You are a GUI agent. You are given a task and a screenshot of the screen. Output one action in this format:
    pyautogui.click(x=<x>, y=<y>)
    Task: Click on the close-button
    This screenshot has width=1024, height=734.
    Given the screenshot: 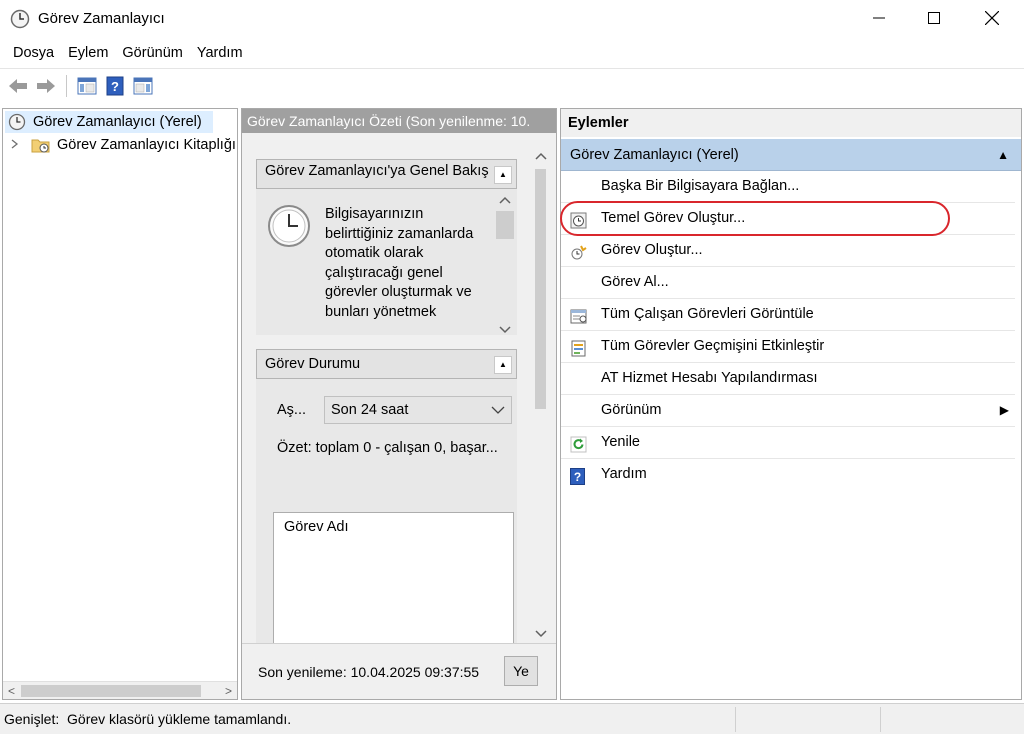 What is the action you would take?
    pyautogui.click(x=992, y=19)
    